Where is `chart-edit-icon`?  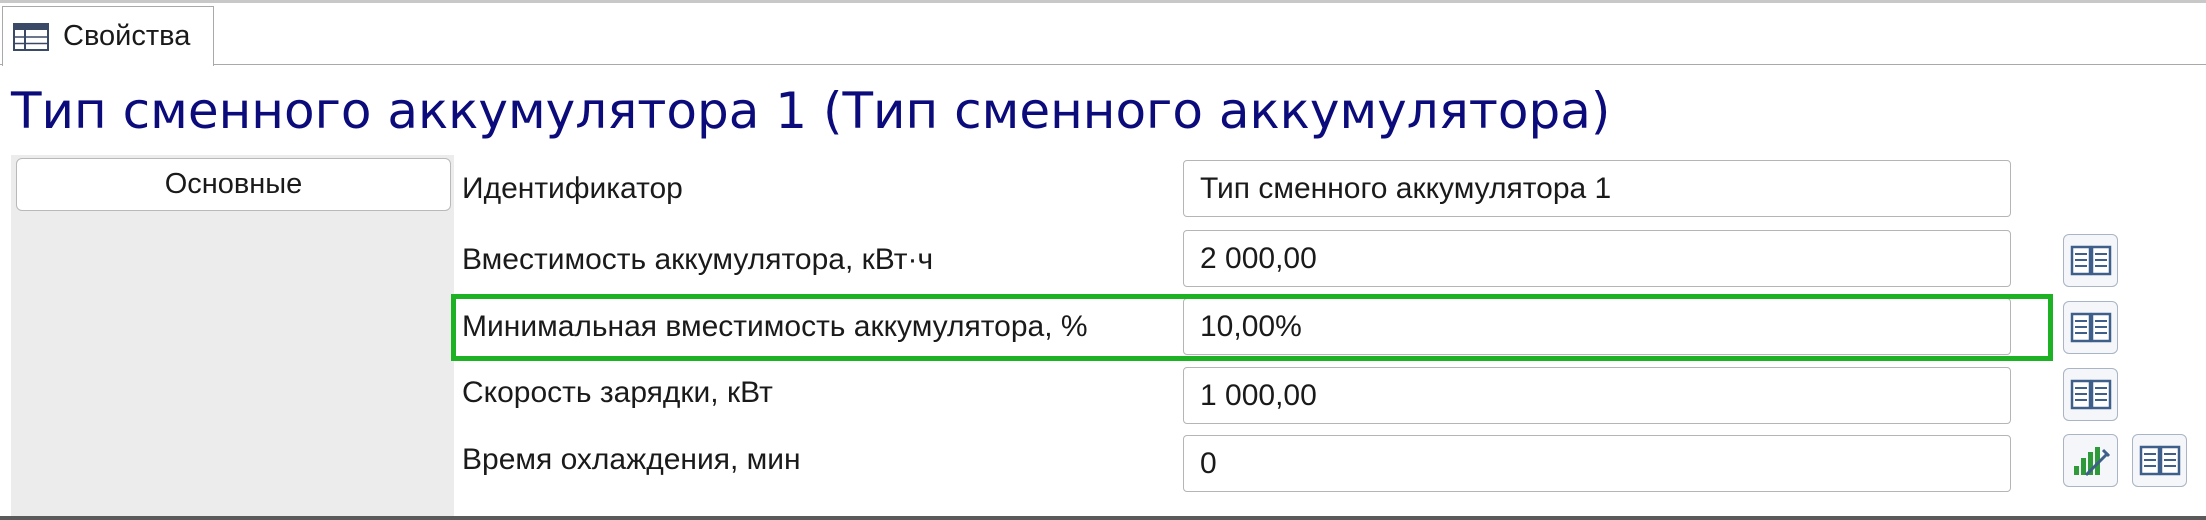 chart-edit-icon is located at coordinates (2091, 461).